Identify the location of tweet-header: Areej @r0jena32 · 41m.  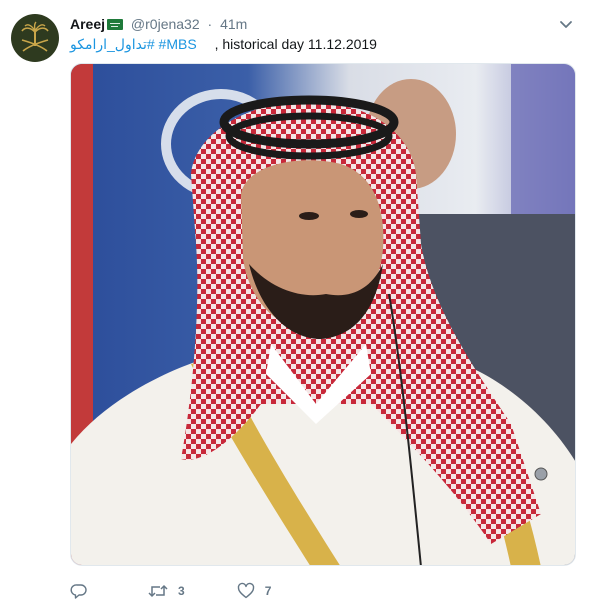
(158, 24).